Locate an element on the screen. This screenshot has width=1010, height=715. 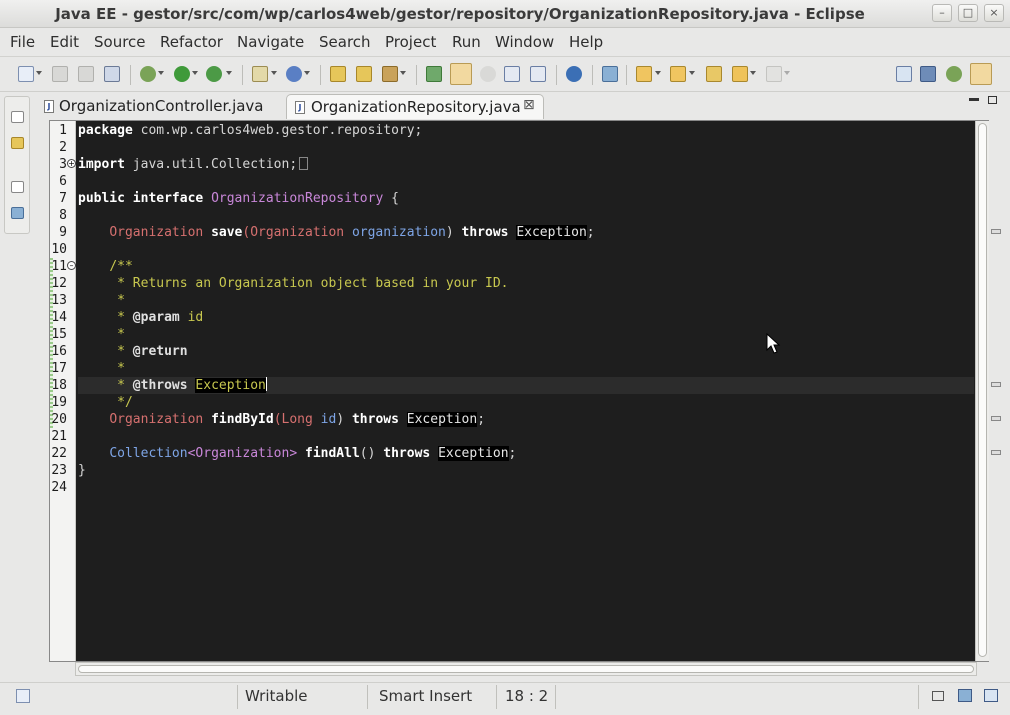
project-explorer-icon is located at coordinates (17, 143).